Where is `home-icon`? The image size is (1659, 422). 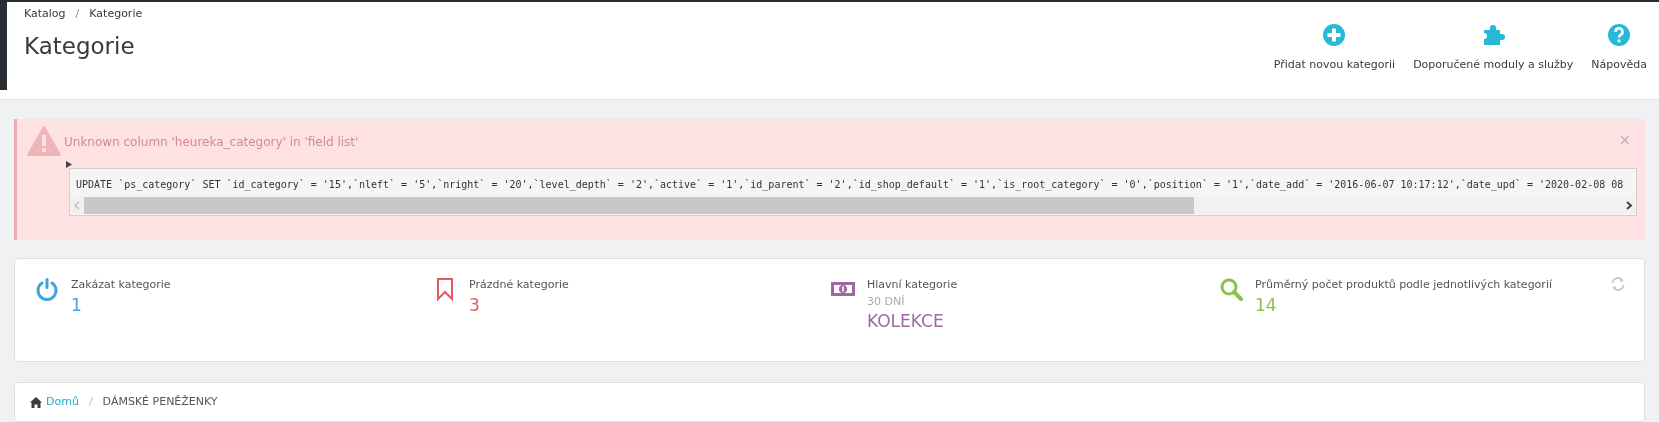 home-icon is located at coordinates (36, 402).